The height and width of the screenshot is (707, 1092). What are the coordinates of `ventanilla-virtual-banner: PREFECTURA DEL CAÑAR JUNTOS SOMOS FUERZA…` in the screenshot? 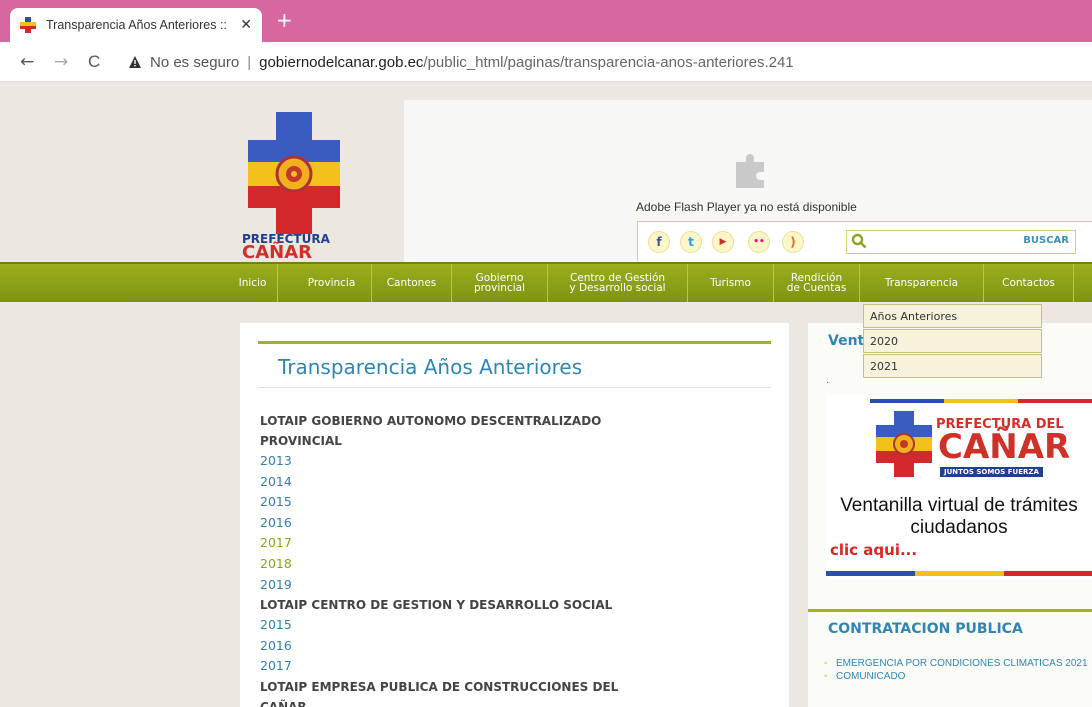 It's located at (959, 487).